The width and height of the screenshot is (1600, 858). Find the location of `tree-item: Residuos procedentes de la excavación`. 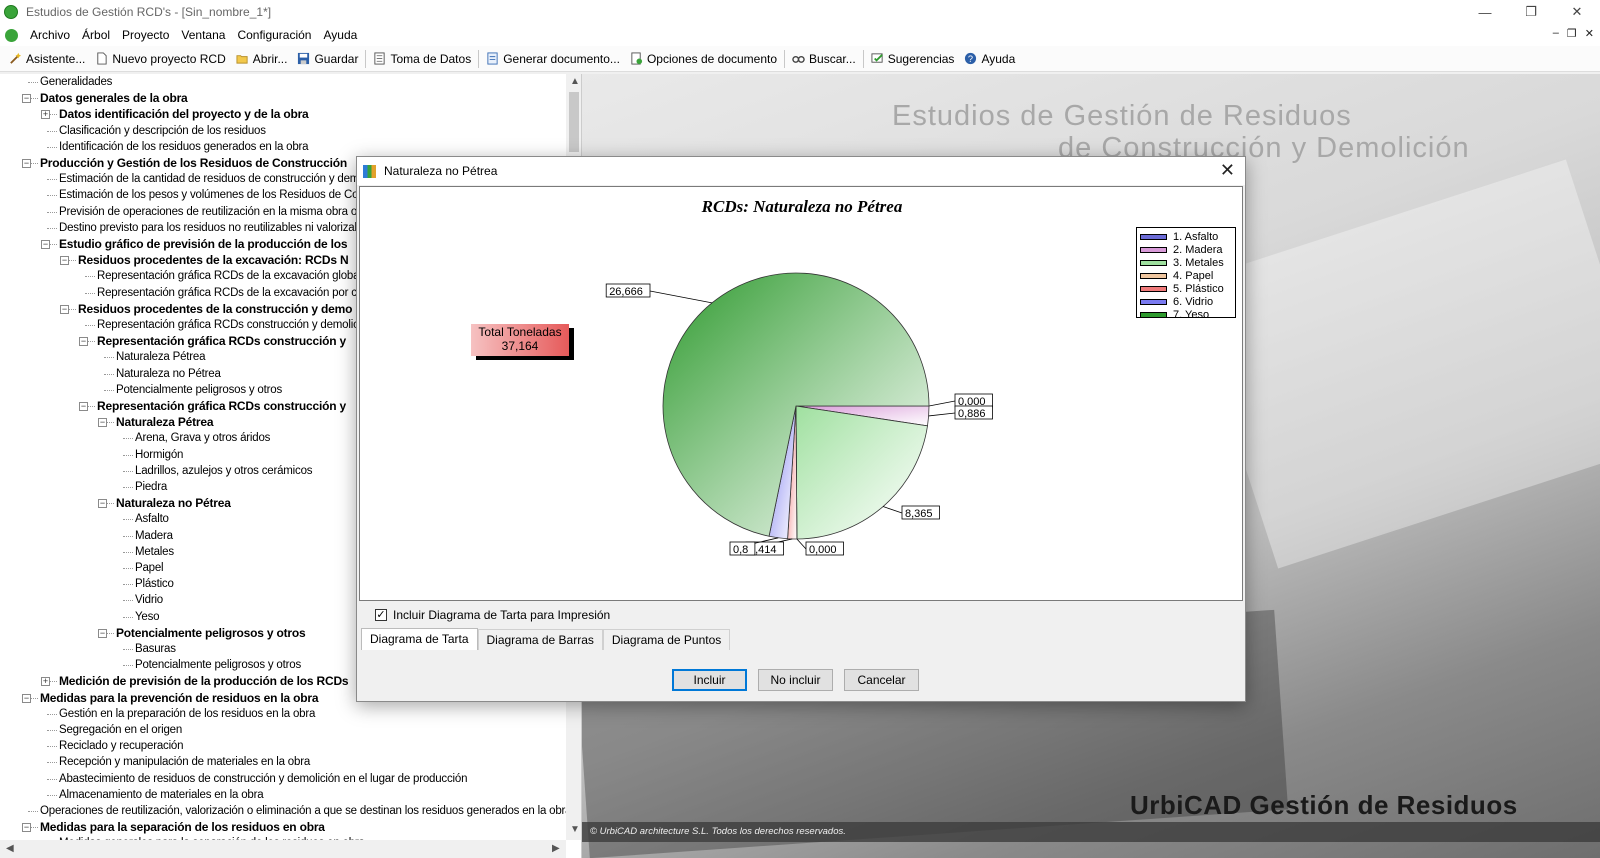

tree-item: Residuos procedentes de la excavación is located at coordinates (213, 260).